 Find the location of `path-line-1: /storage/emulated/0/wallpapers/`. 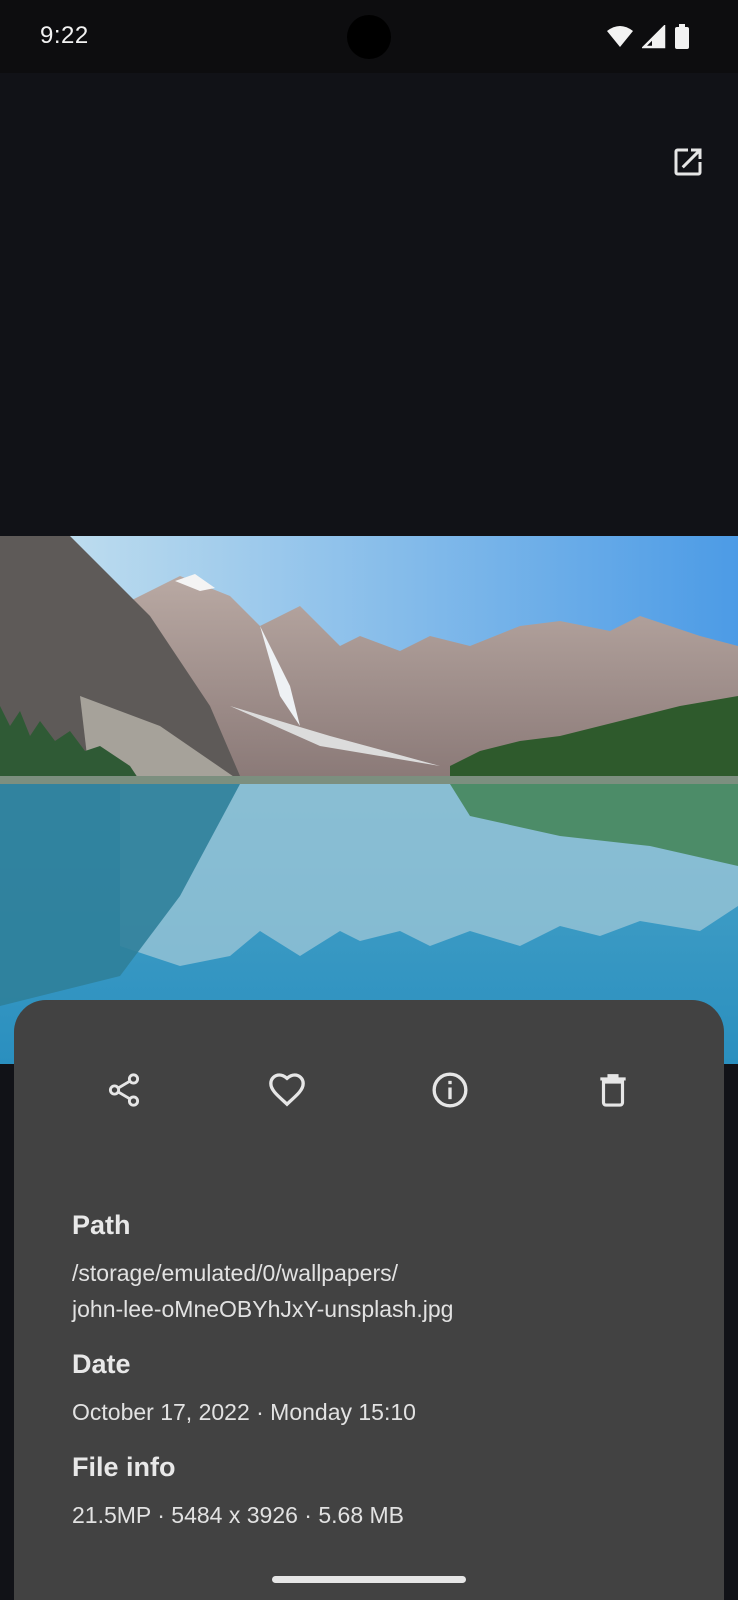

path-line-1: /storage/emulated/0/wallpapers/ is located at coordinates (235, 1273).